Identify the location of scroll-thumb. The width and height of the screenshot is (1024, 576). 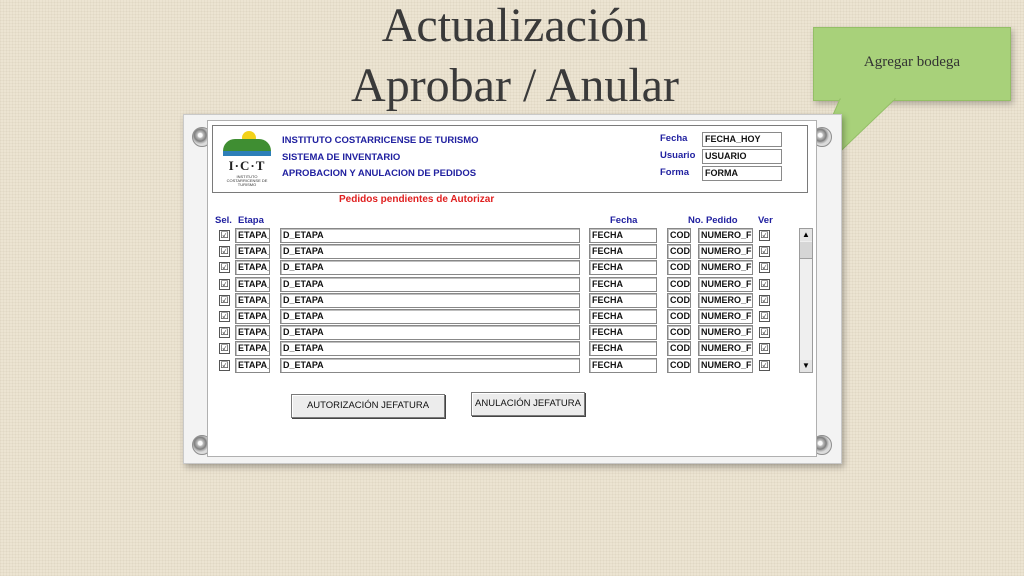
(806, 250).